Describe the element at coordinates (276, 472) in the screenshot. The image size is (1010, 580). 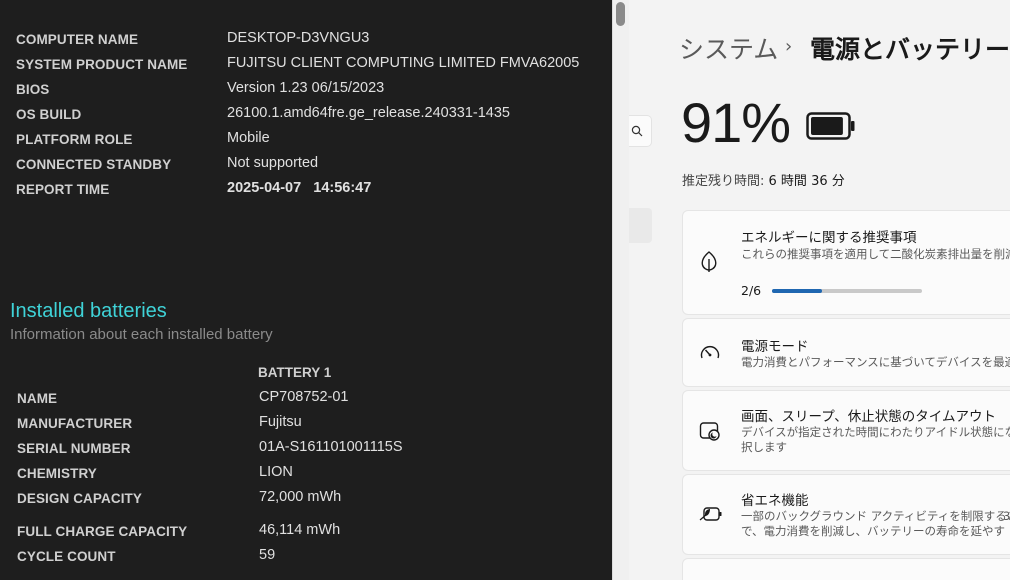
I see `battery-value-chemistry: LION` at that location.